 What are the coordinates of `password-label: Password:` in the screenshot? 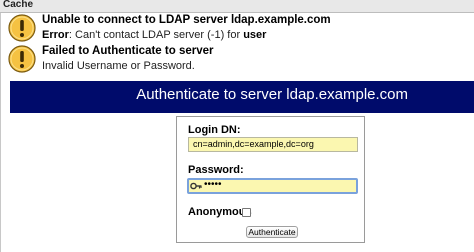 It's located at (216, 170).